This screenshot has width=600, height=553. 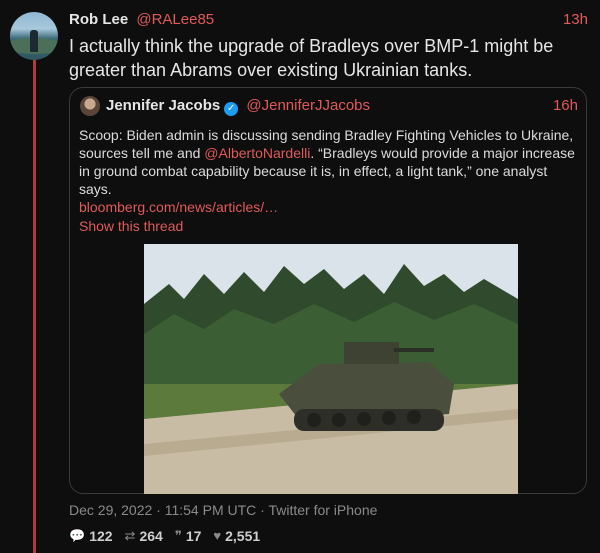 What do you see at coordinates (130, 535) in the screenshot?
I see `retweet-icon: ⇄` at bounding box center [130, 535].